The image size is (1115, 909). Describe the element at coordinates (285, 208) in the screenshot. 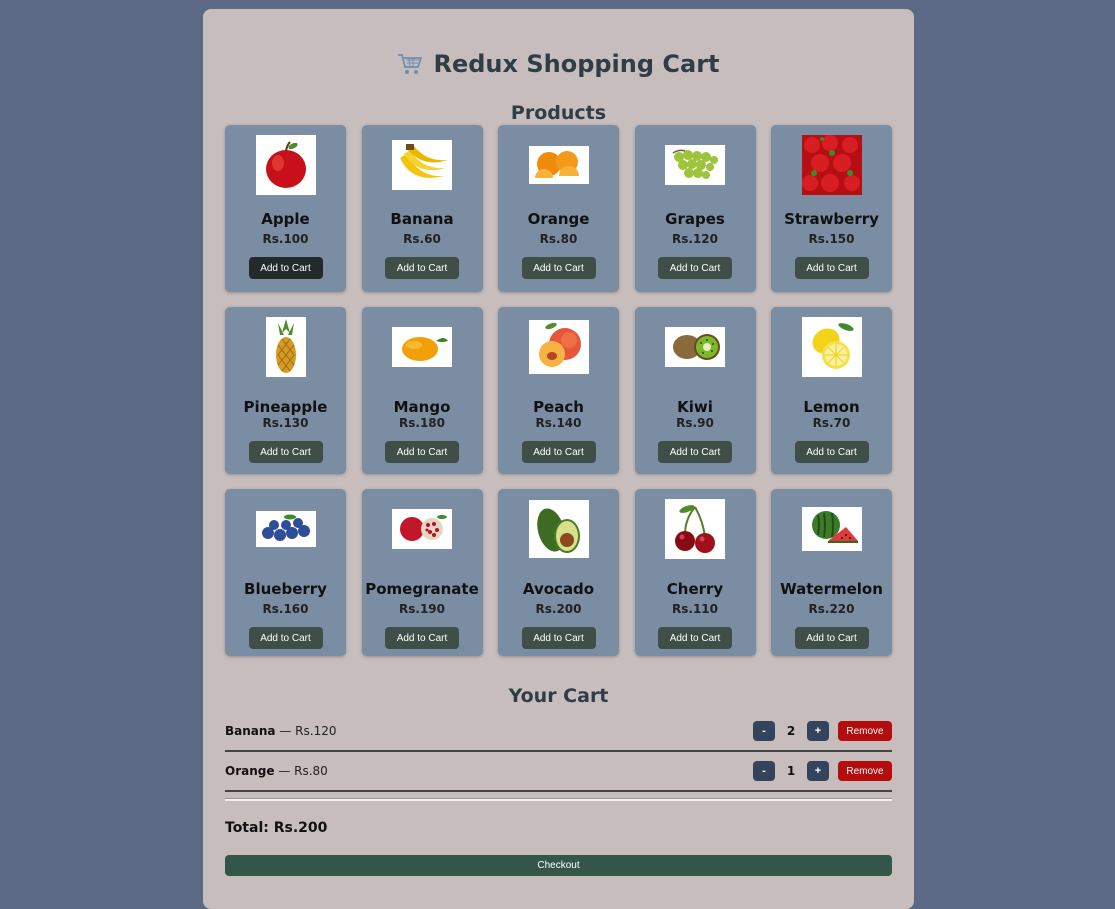

I see `product-card-apple: Apple Rs.100 Add to Cart` at that location.